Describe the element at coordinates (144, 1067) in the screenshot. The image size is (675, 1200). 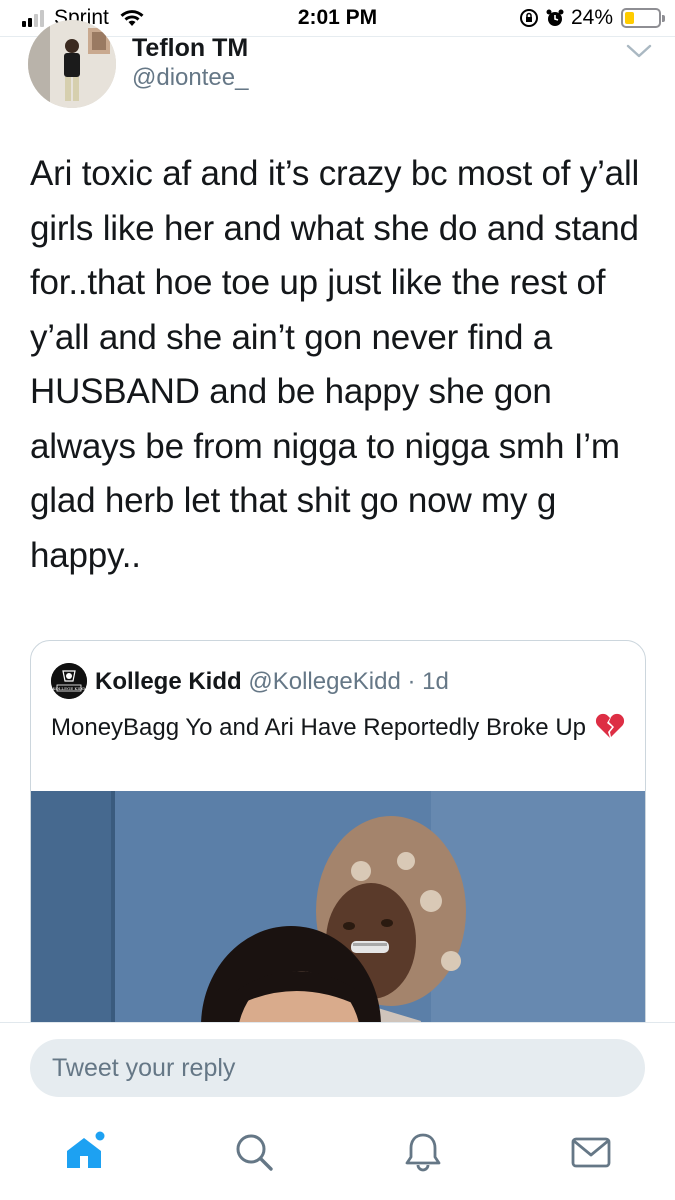
I see `reply-placeholder: Tweet your reply` at that location.